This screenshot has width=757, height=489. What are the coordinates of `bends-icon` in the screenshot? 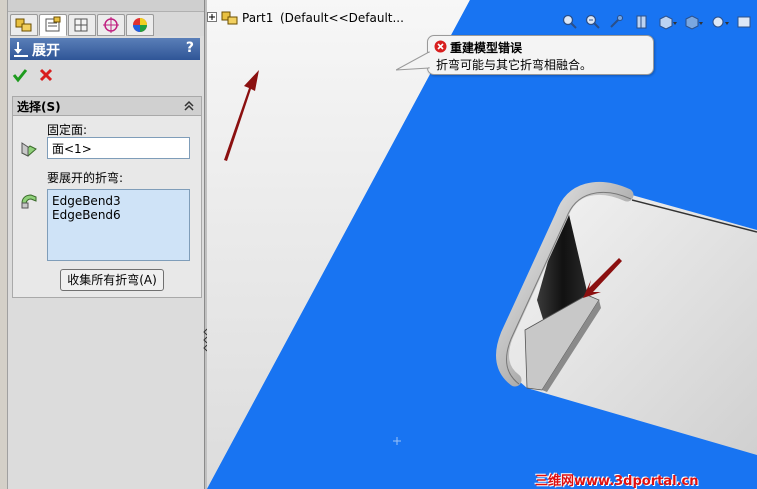 It's located at (29, 201).